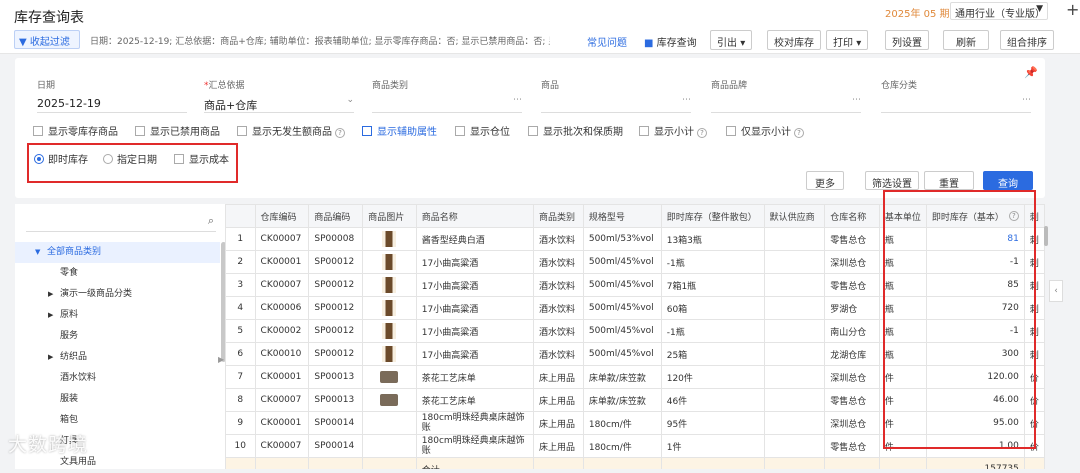  Describe the element at coordinates (291, 130) in the screenshot. I see `checkbox-show-no-activity: 显示无发生额商品?` at that location.